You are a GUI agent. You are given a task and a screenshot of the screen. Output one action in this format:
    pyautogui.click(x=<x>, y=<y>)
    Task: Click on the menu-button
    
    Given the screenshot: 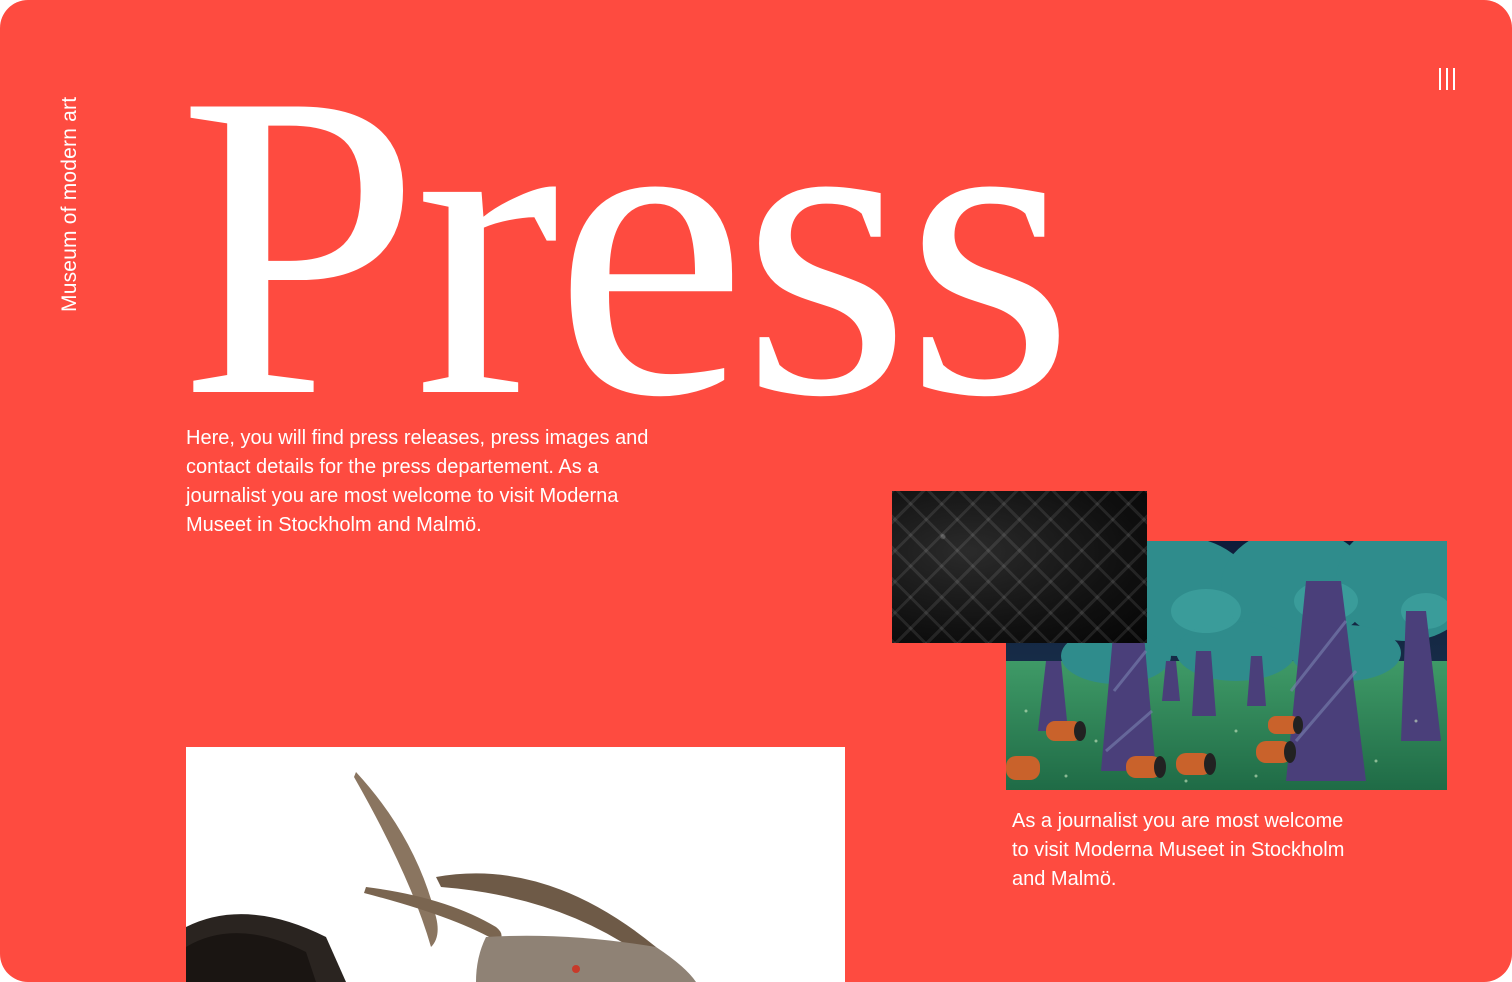 What is the action you would take?
    pyautogui.click(x=1447, y=79)
    